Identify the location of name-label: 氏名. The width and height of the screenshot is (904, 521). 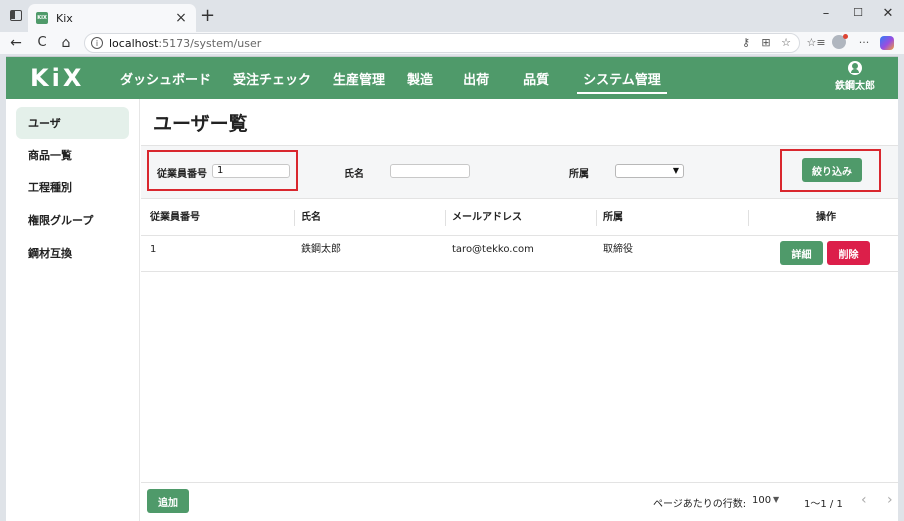
(354, 174).